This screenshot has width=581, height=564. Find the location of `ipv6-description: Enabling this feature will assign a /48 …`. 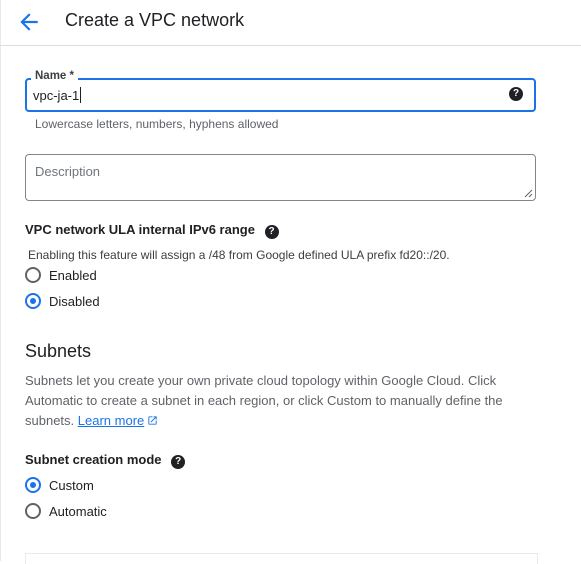

ipv6-description: Enabling this feature will assign a /48 … is located at coordinates (239, 255).